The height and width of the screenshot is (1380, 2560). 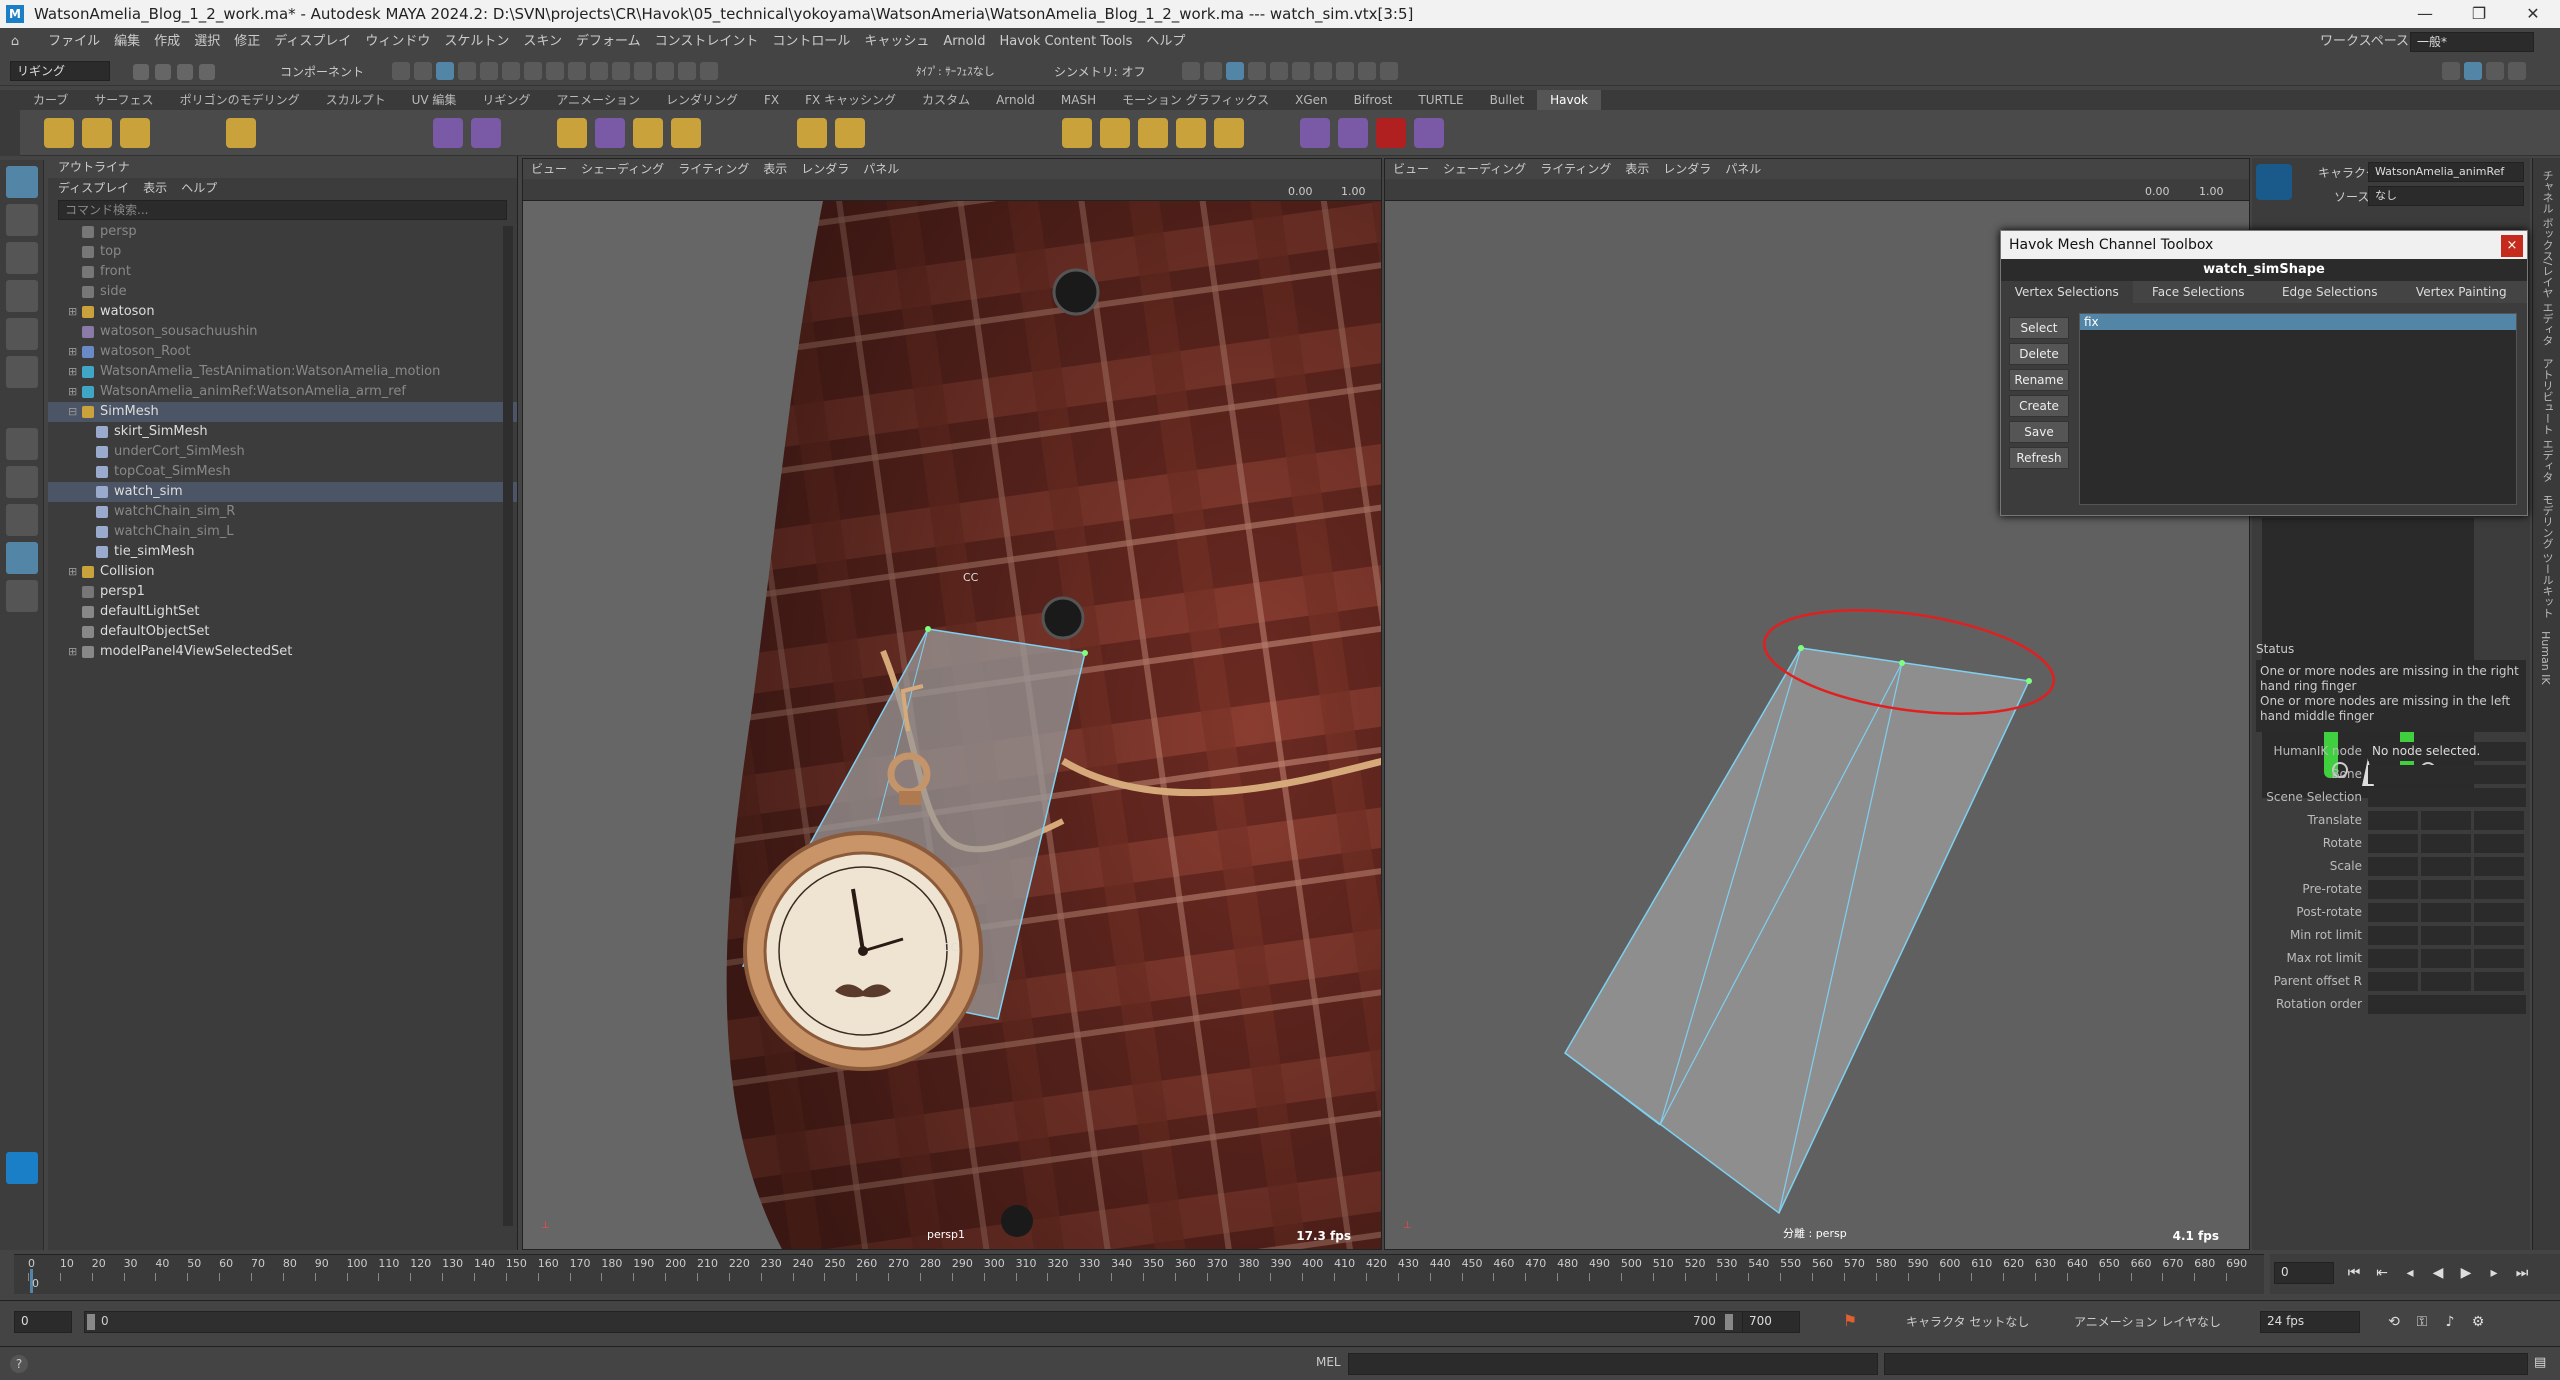 I want to click on viewport-menu-item: ライティング, so click(x=1575, y=169).